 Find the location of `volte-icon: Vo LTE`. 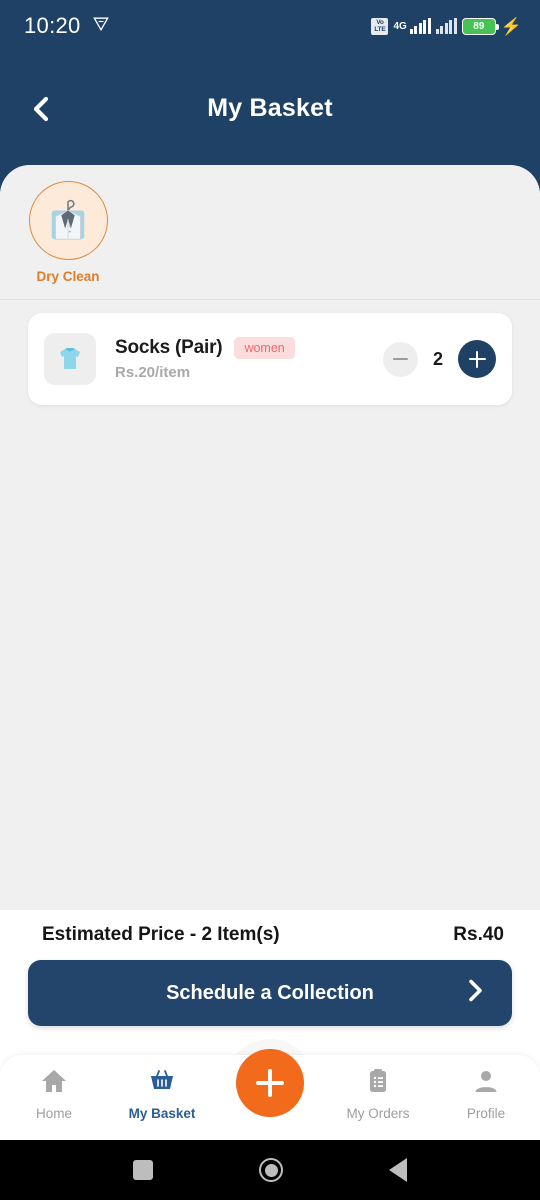

volte-icon: Vo LTE is located at coordinates (380, 26).